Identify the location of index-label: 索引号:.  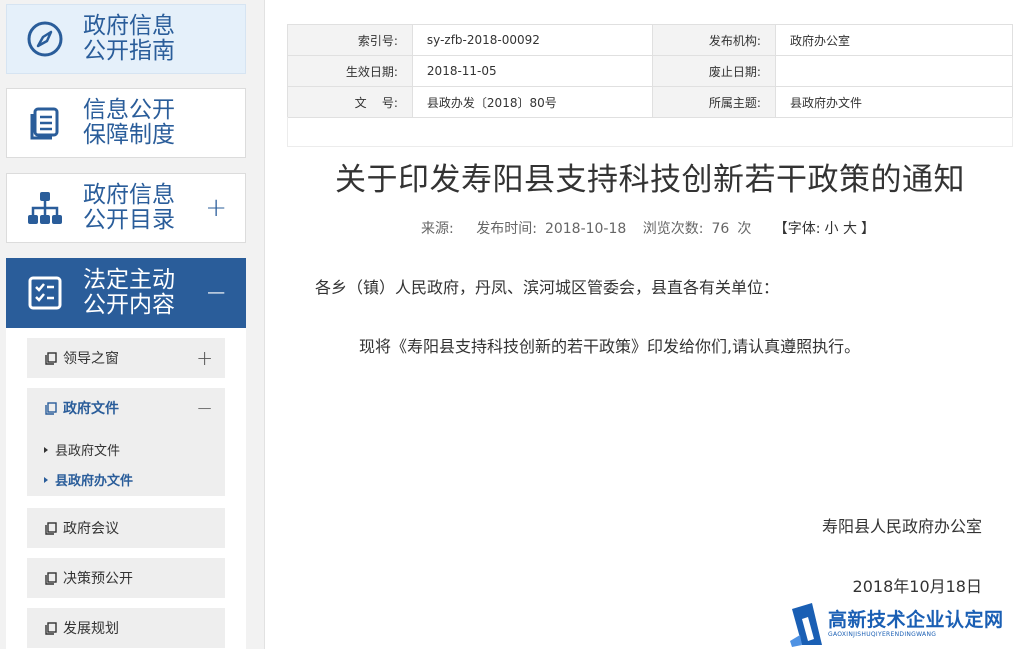
(350, 40).